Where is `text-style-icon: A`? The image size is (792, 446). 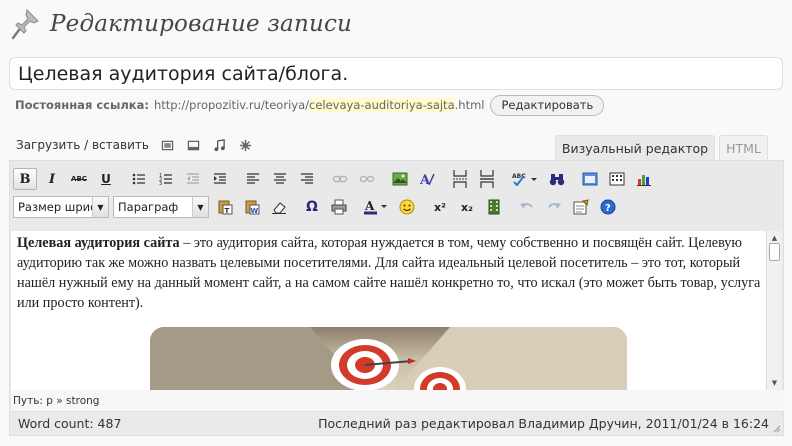
text-style-icon: A is located at coordinates (427, 179).